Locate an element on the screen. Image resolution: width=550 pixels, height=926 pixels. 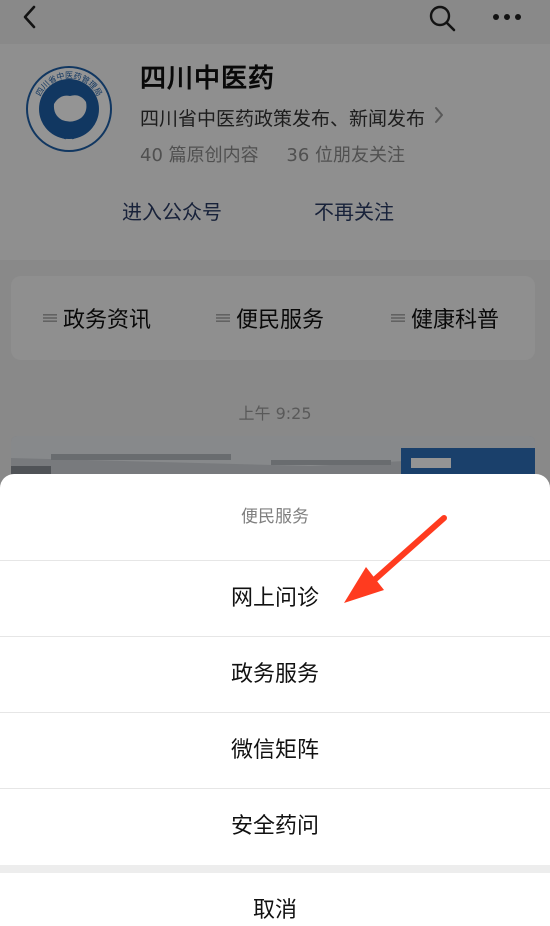
cancel-button: 取消 is located at coordinates (275, 899).